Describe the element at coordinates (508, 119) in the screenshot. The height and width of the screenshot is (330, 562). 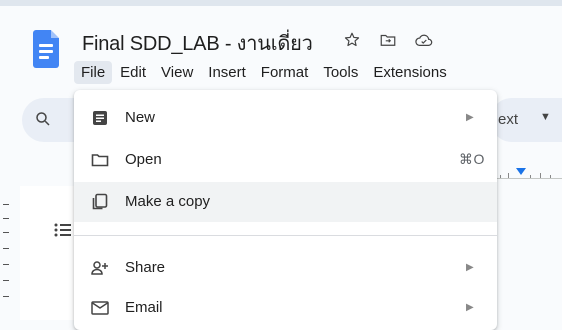
I see `paragraph-style-label: ext` at that location.